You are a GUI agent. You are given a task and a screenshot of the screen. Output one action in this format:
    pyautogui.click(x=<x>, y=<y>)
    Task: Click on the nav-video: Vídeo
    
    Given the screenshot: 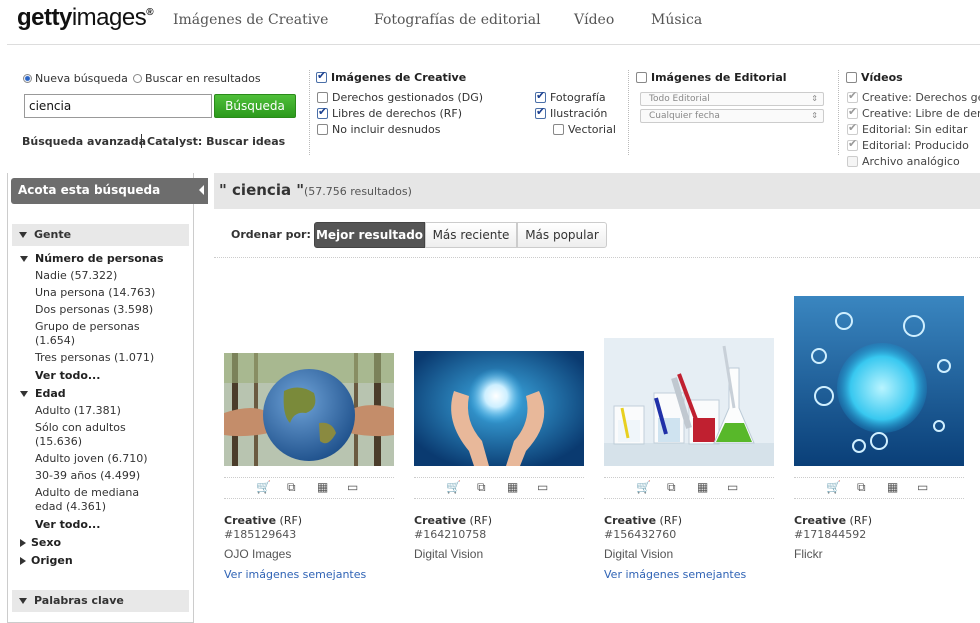 What is the action you would take?
    pyautogui.click(x=594, y=20)
    